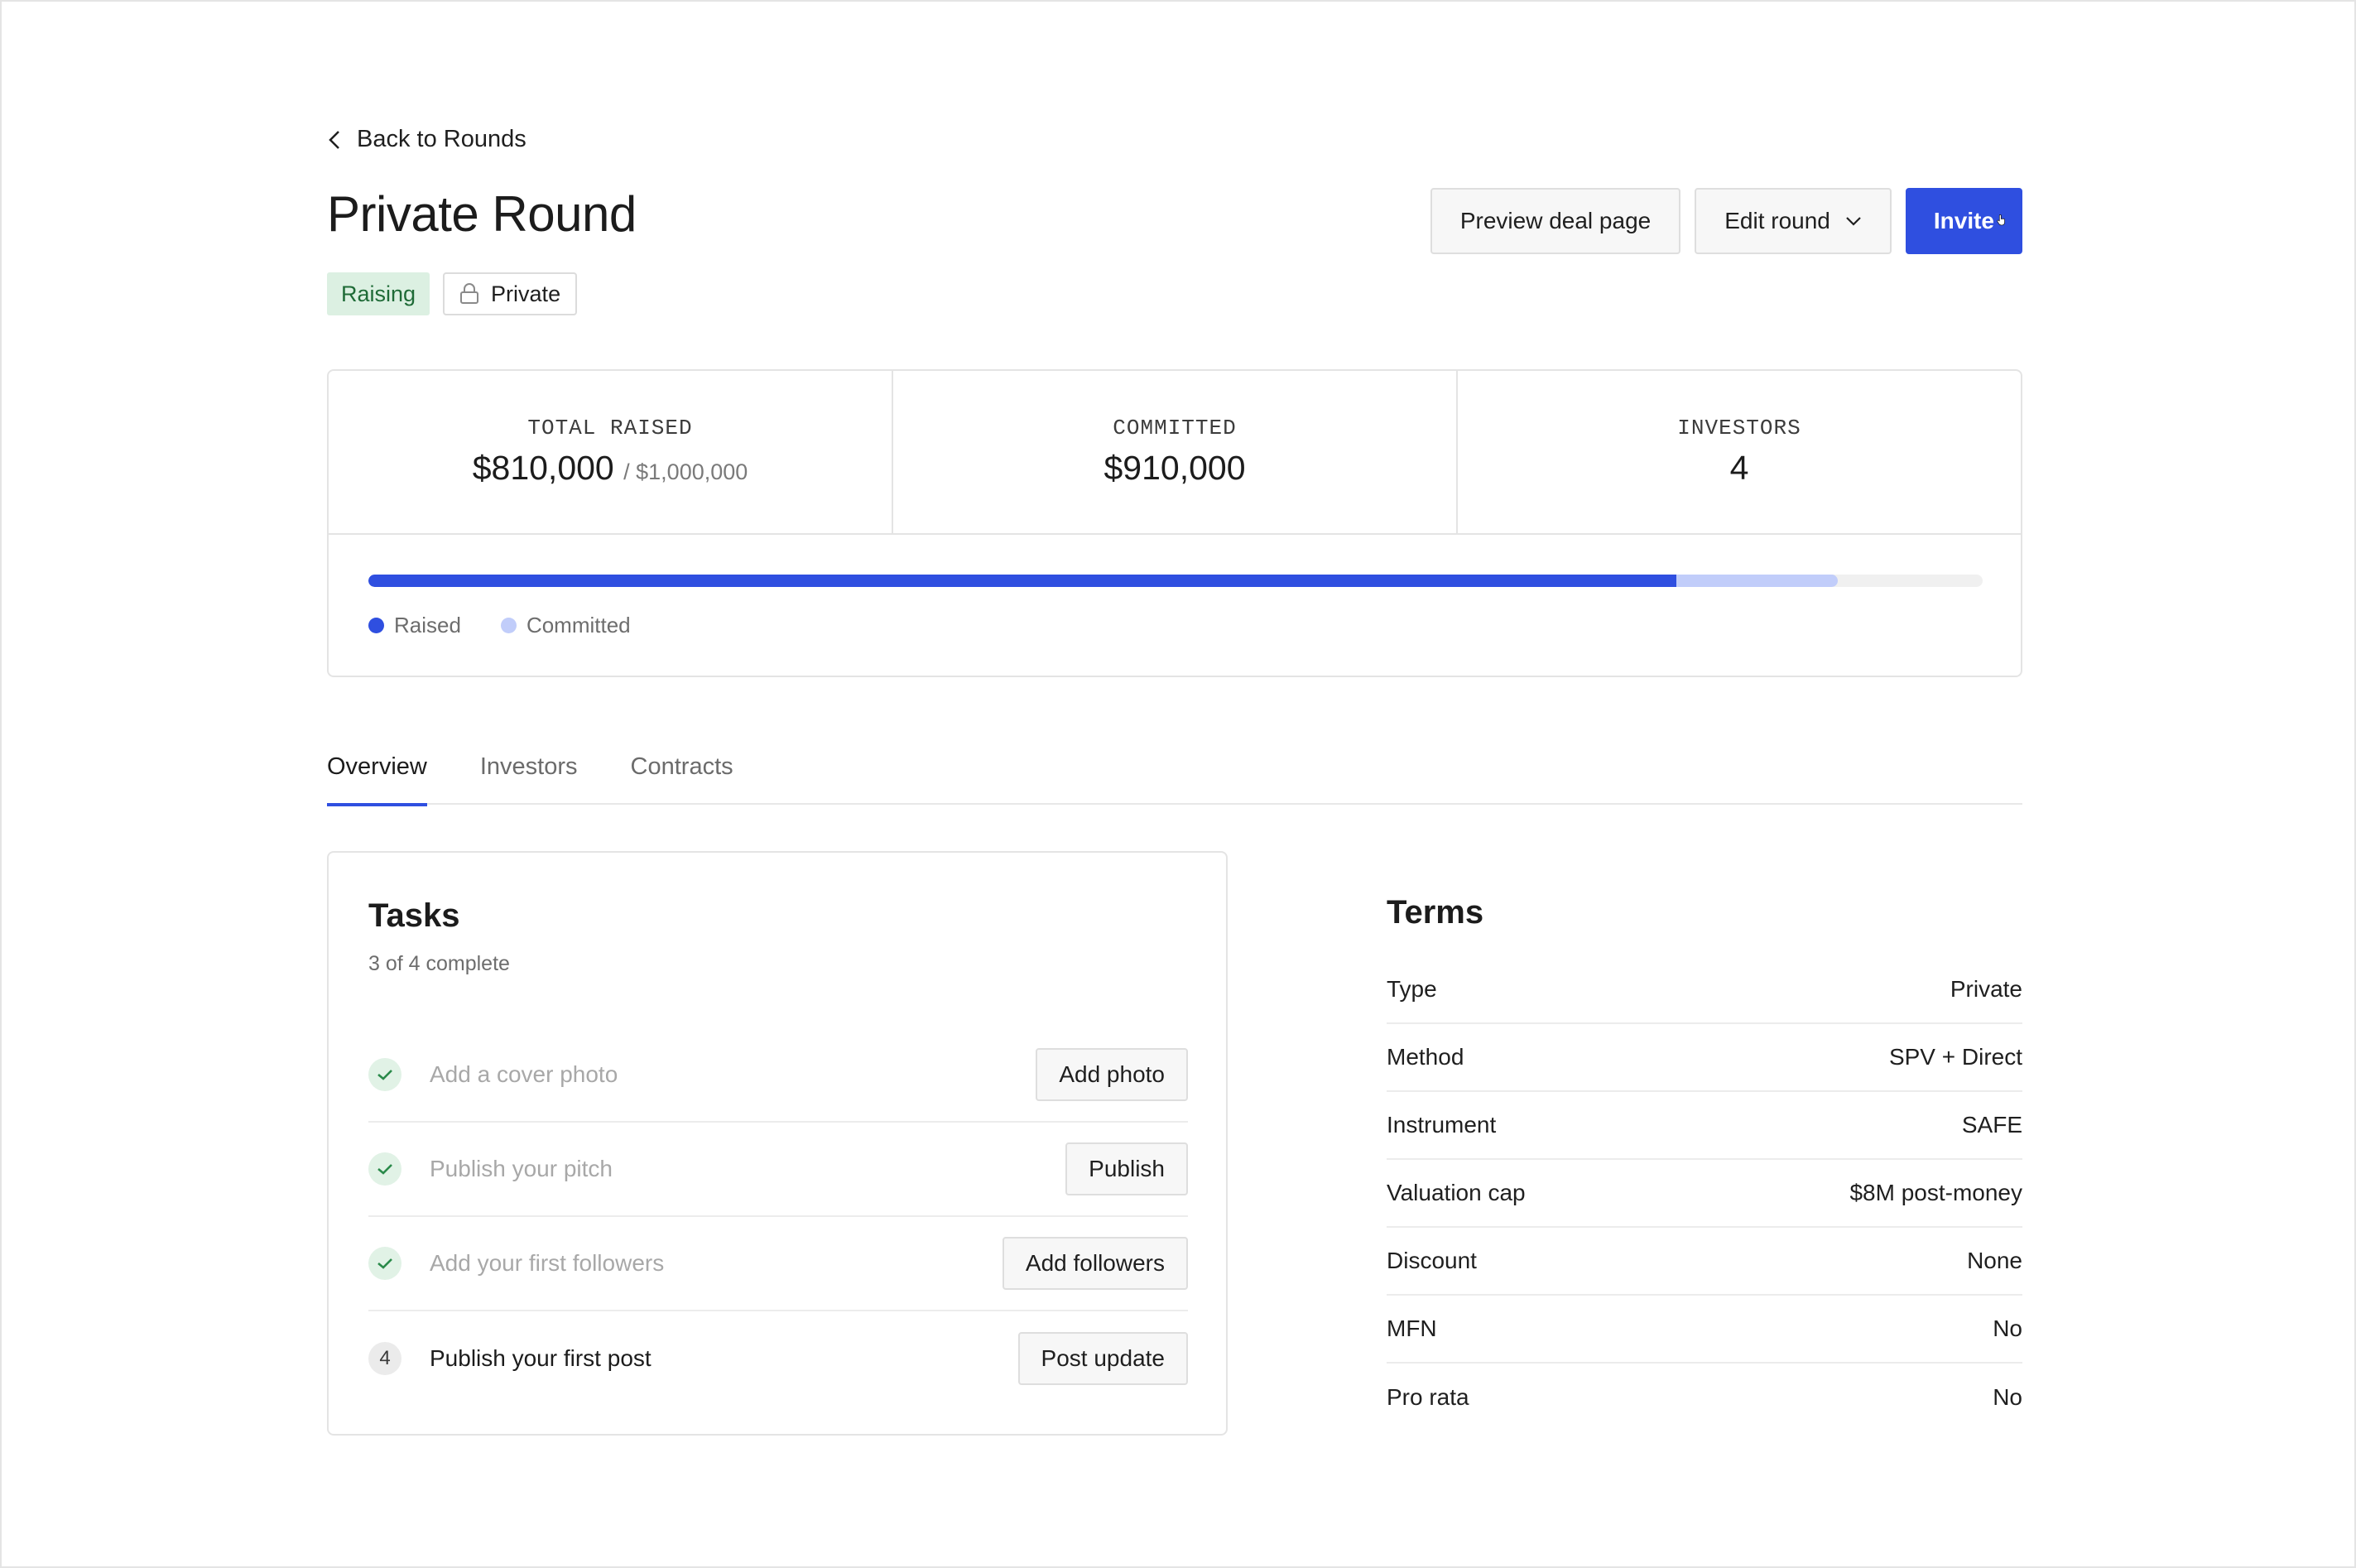 This screenshot has height=1568, width=2356. What do you see at coordinates (1456, 1192) in the screenshot?
I see `term-label: Valuation cap` at bounding box center [1456, 1192].